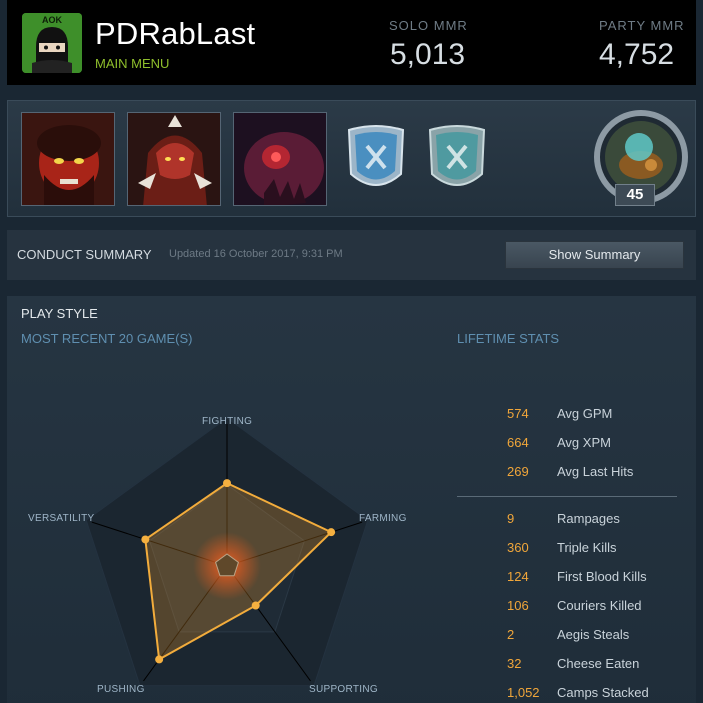 This screenshot has width=703, height=703. What do you see at coordinates (132, 63) in the screenshot?
I see `player-status: MAIN MENU` at bounding box center [132, 63].